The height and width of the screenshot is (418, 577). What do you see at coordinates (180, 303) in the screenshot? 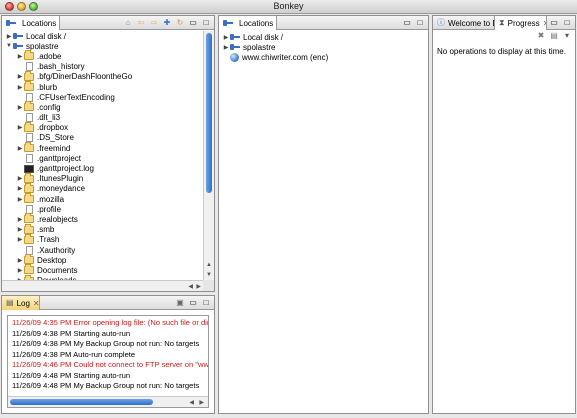
I see `clear-log-icon: ▣` at bounding box center [180, 303].